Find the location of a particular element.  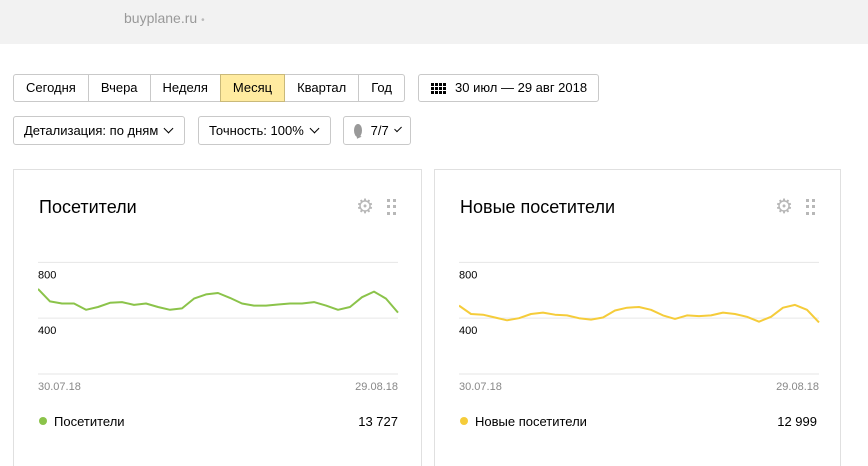

new-visitors-chart: 800 400 30.07.18 29.08.18 is located at coordinates (639, 327).